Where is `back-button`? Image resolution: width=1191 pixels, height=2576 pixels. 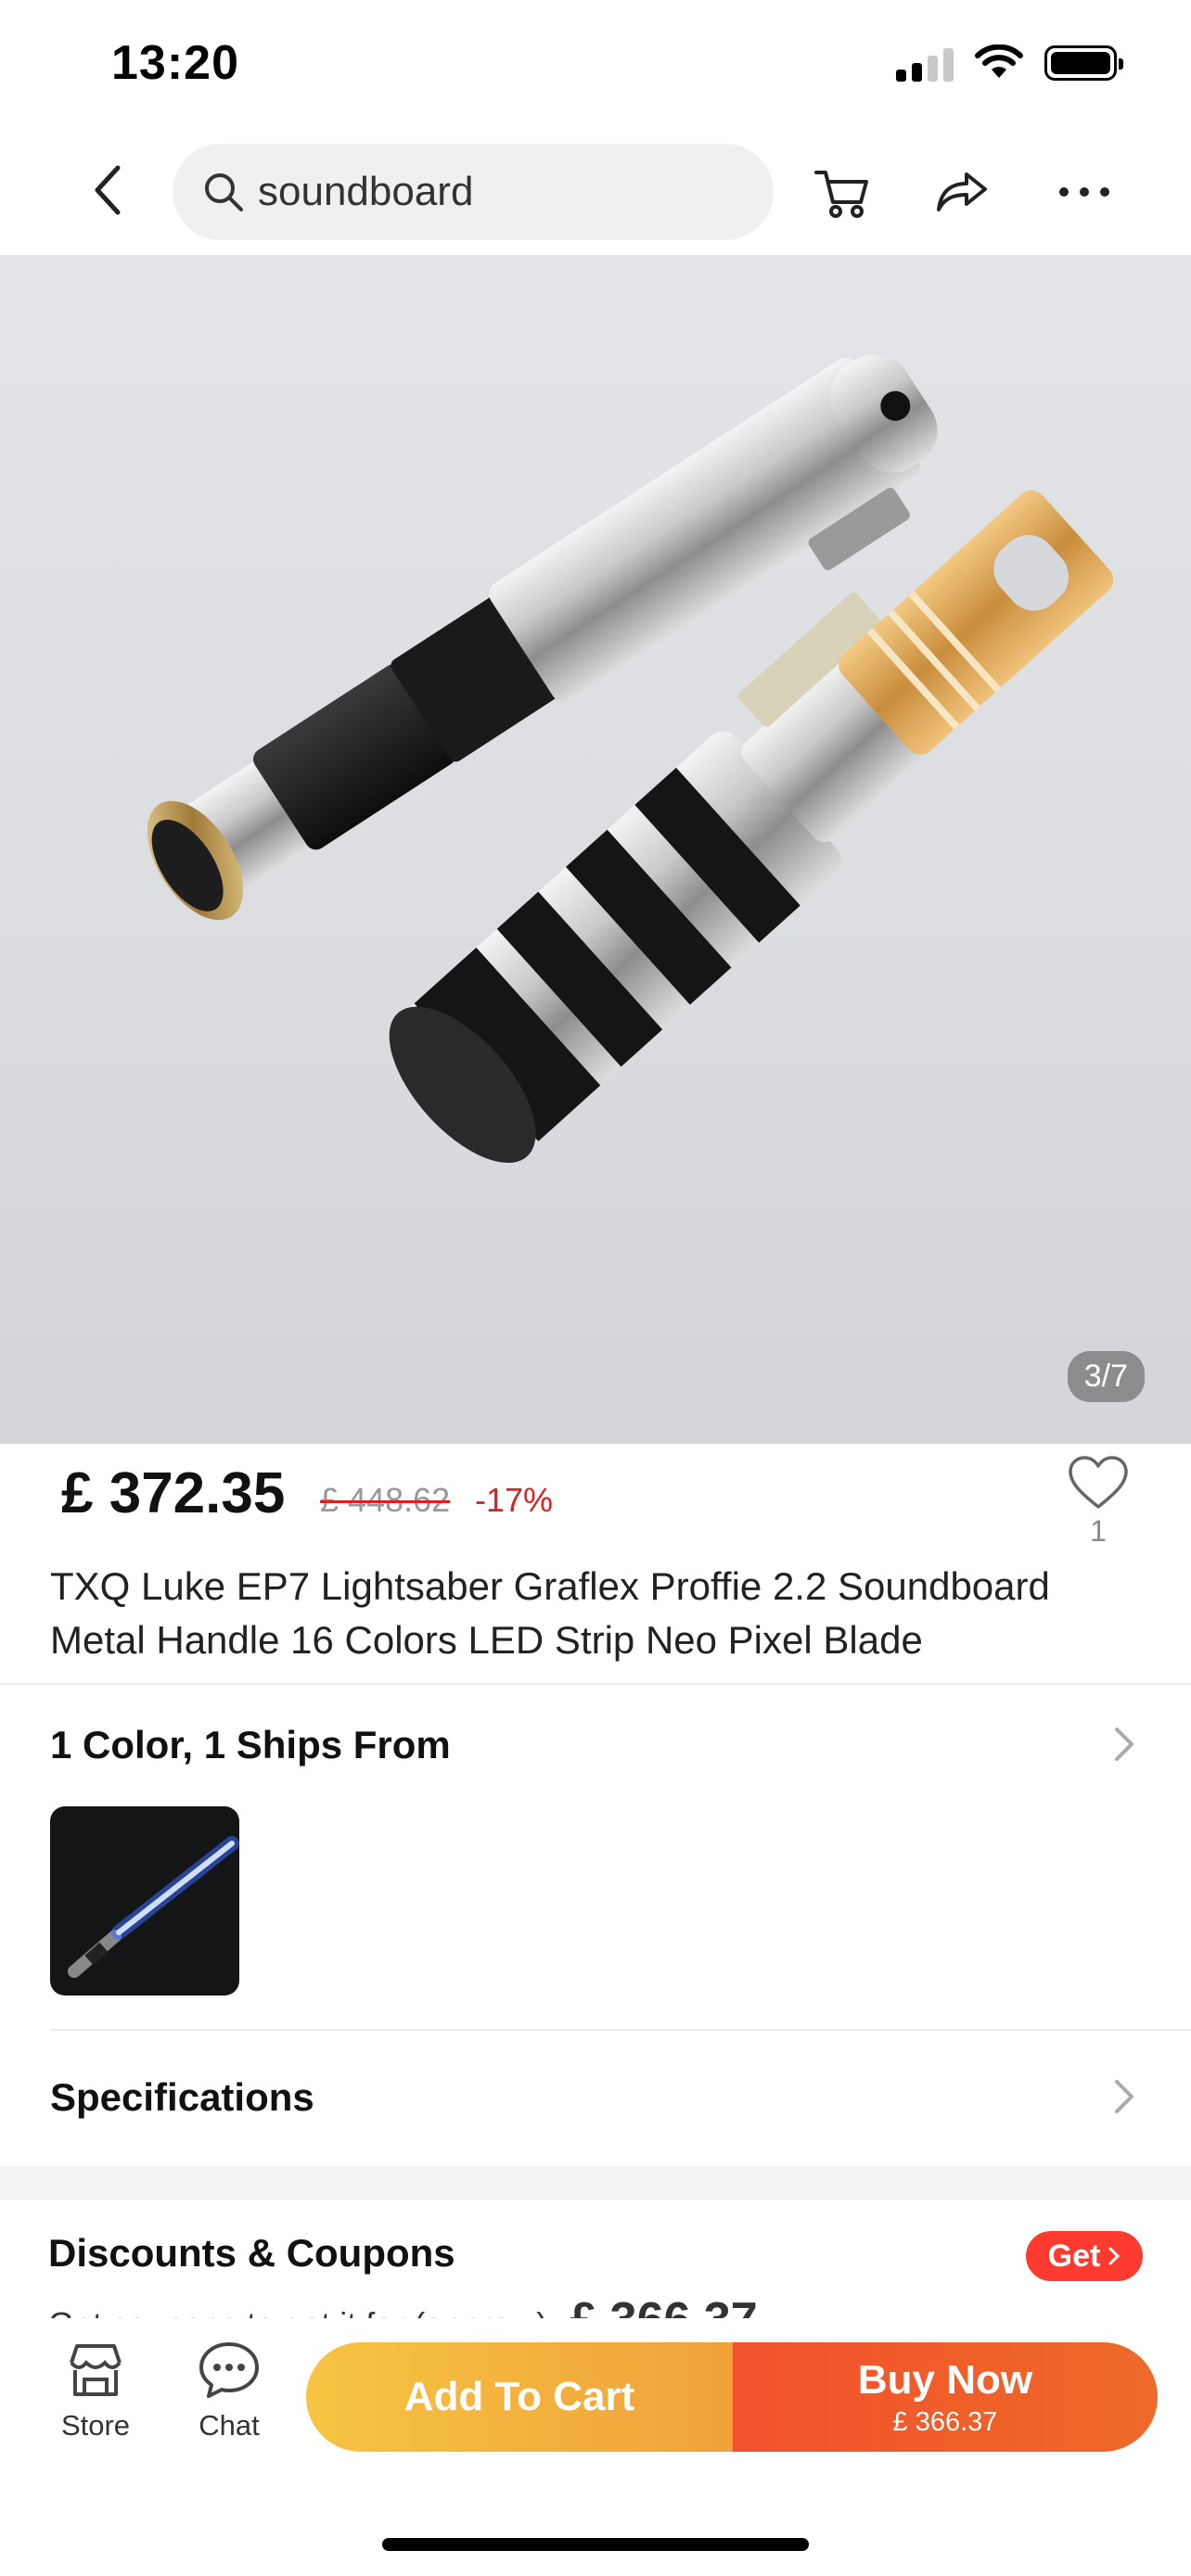
back-button is located at coordinates (106, 191).